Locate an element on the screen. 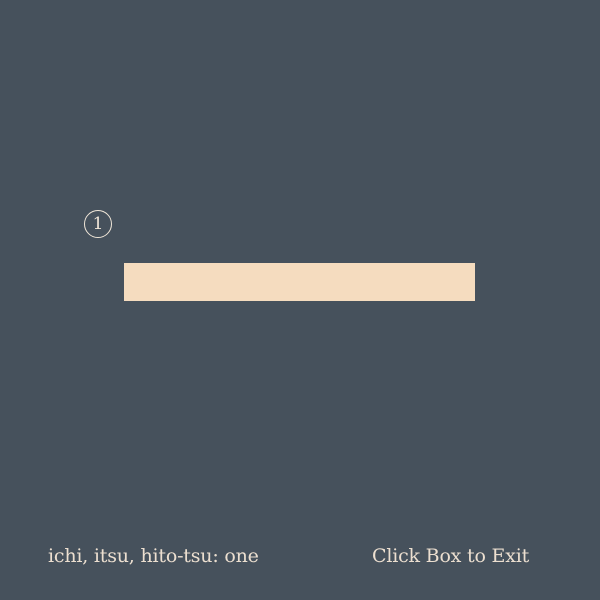 The width and height of the screenshot is (600, 600). kanji-reading-caption: ichi, itsu, hito-tsu: one is located at coordinates (153, 556).